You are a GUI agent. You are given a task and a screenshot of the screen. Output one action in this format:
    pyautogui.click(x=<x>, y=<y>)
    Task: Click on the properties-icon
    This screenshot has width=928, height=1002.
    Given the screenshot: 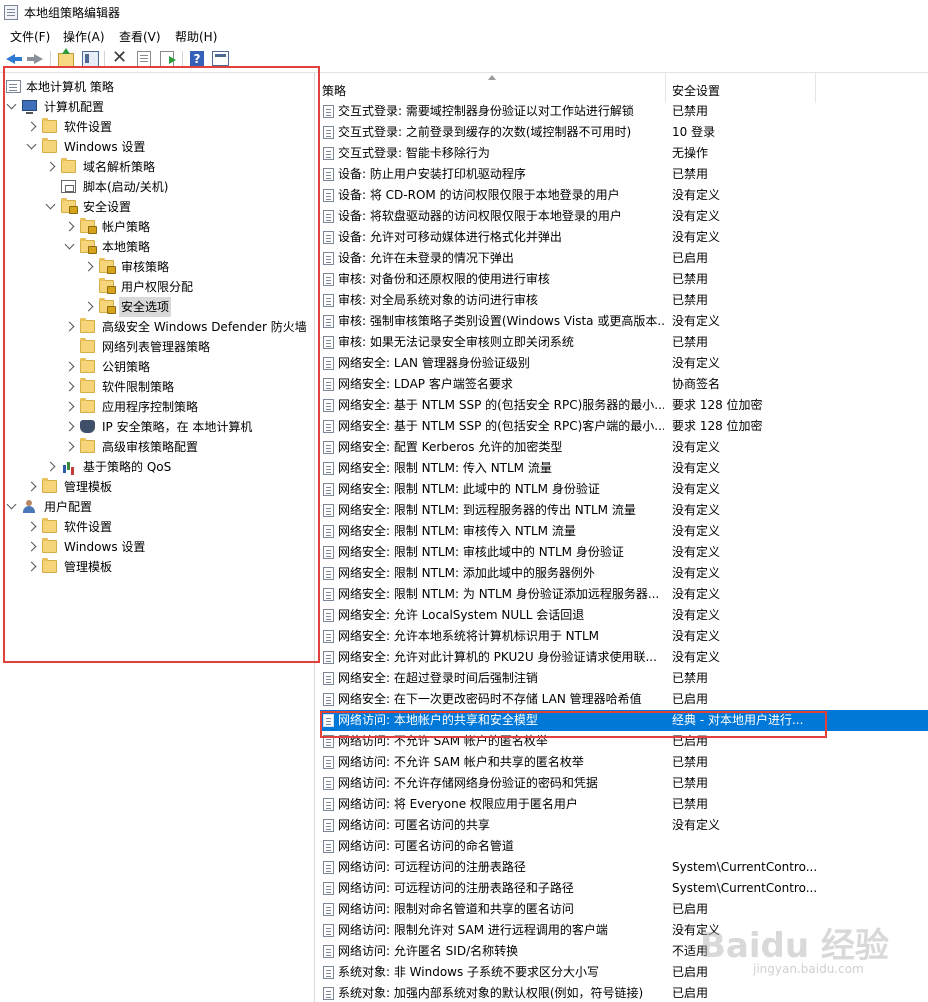 What is the action you would take?
    pyautogui.click(x=144, y=59)
    